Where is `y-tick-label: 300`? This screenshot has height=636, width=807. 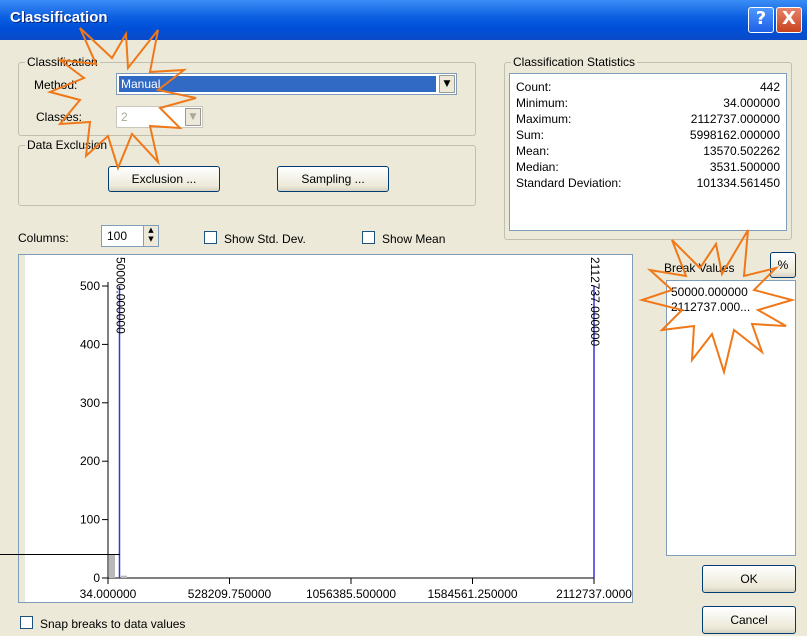 y-tick-label: 300 is located at coordinates (90, 403).